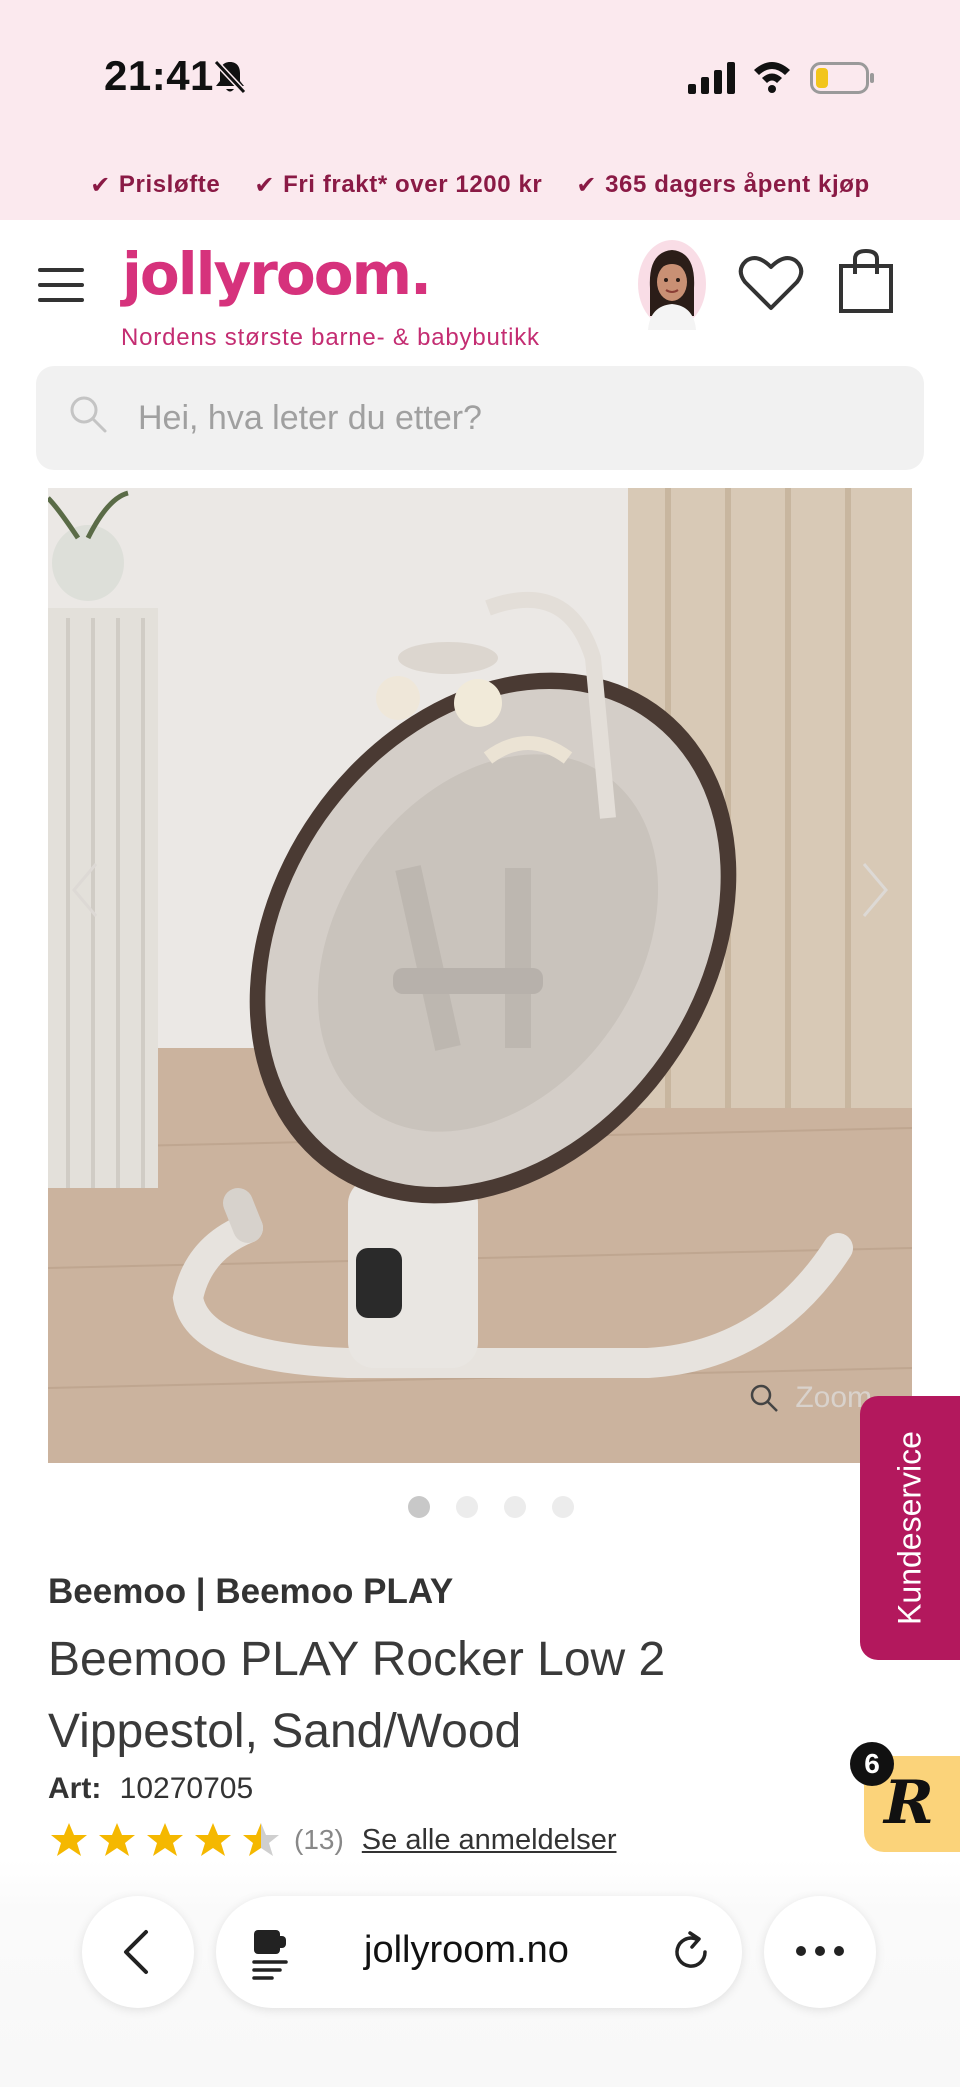 This screenshot has height=2087, width=960. Describe the element at coordinates (866, 281) in the screenshot. I see `bag-icon` at that location.